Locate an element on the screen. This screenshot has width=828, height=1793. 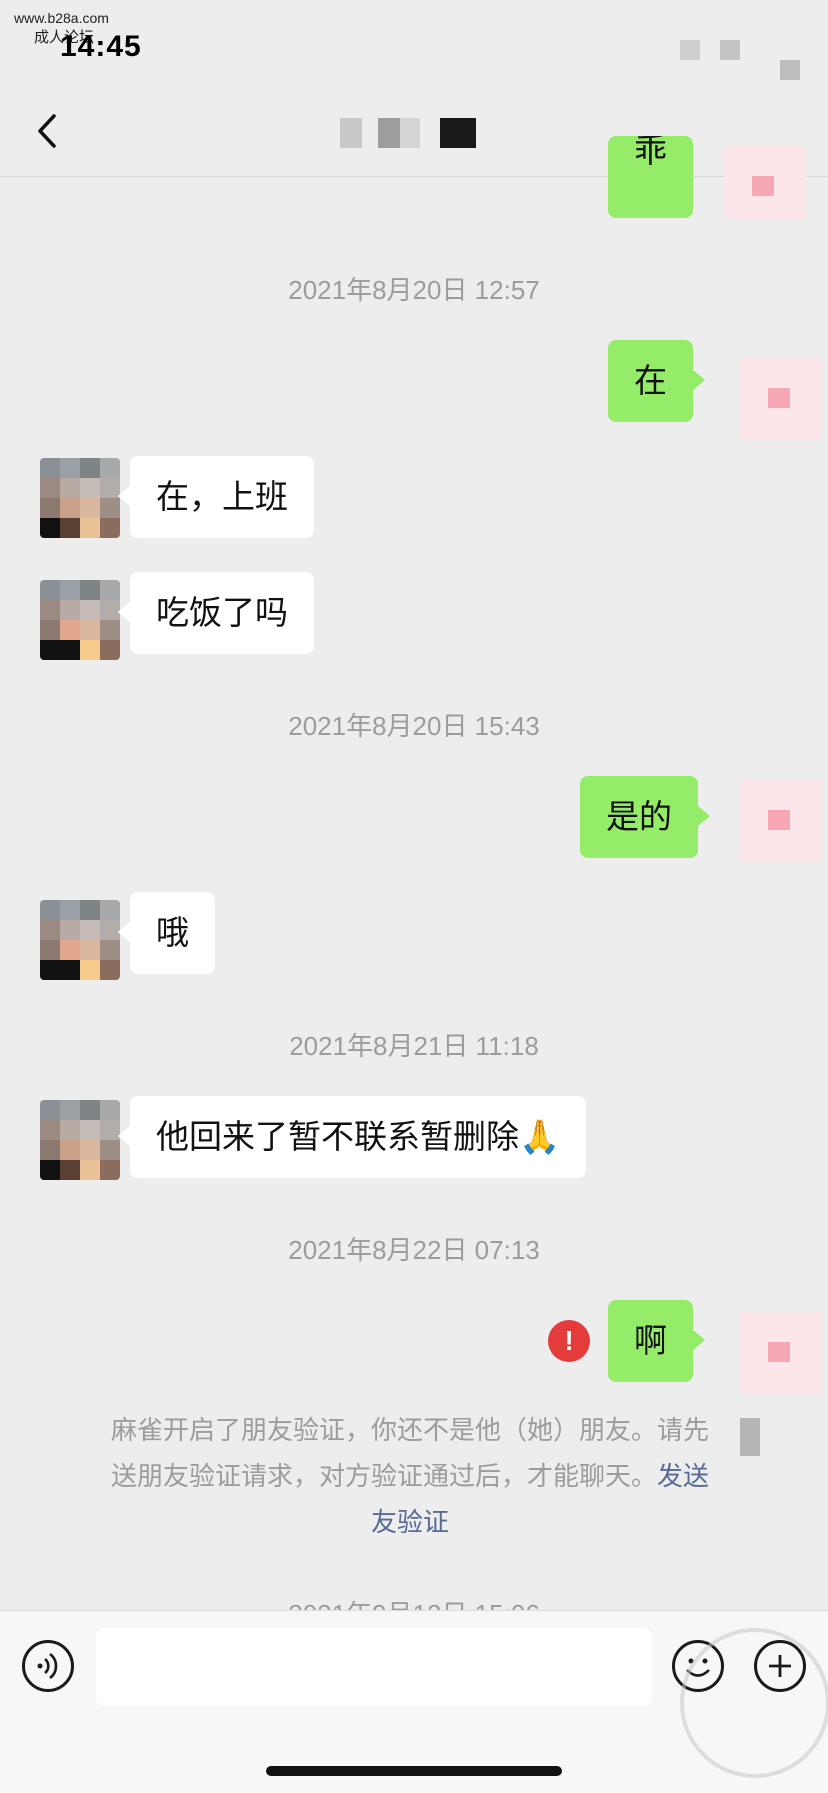
message-bubble-them: 吃饭了吗 is located at coordinates (216, 613).